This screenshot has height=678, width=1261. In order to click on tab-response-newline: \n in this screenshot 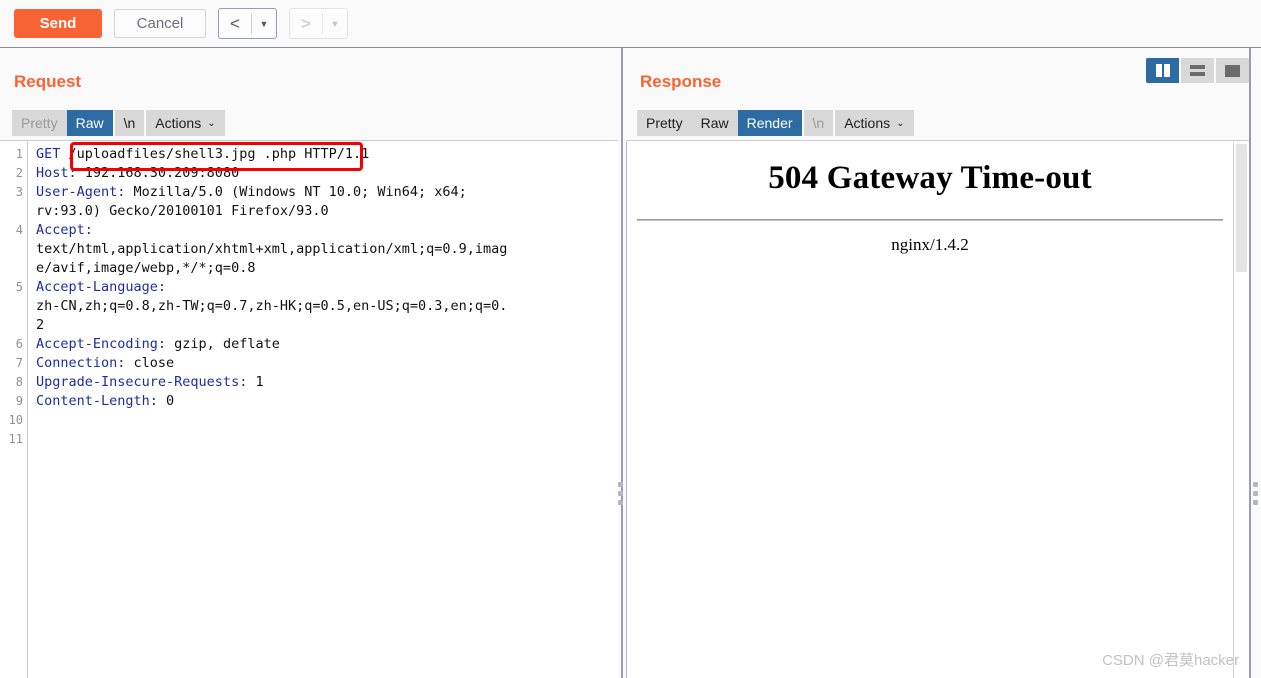, I will do `click(817, 123)`.